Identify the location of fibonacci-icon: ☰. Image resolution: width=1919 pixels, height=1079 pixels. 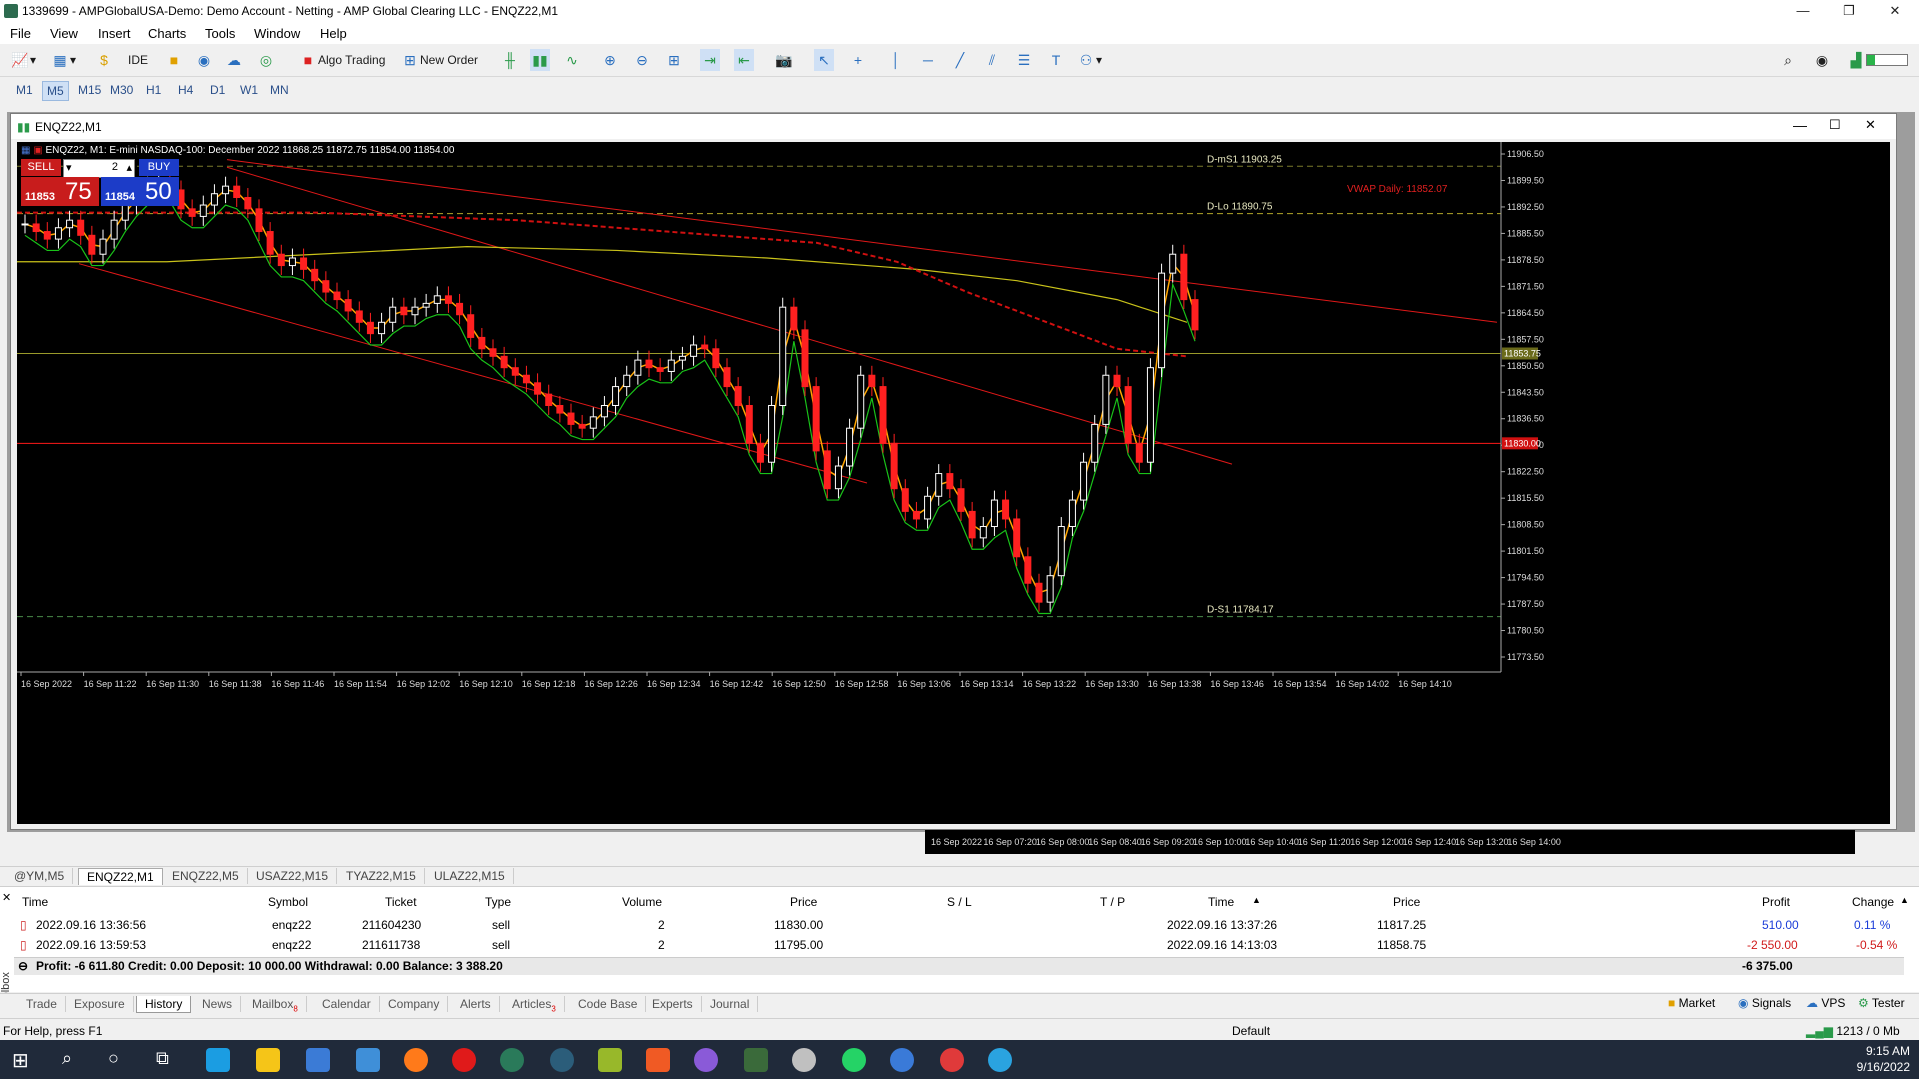
(1024, 60).